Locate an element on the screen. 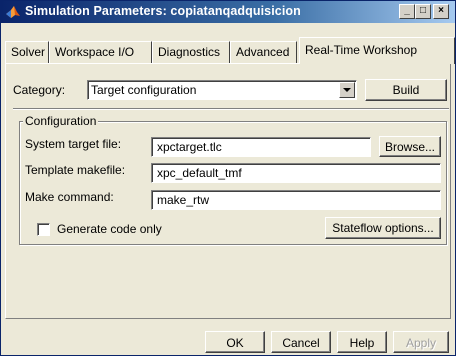 The image size is (460, 356). template-makefile-field: xpc_default_tmf is located at coordinates (296, 173).